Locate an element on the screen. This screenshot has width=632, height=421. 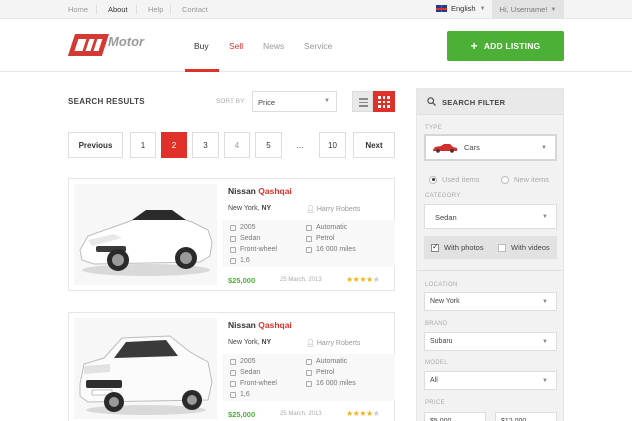
search-filter-title: SEARCH FILTER is located at coordinates (474, 102).